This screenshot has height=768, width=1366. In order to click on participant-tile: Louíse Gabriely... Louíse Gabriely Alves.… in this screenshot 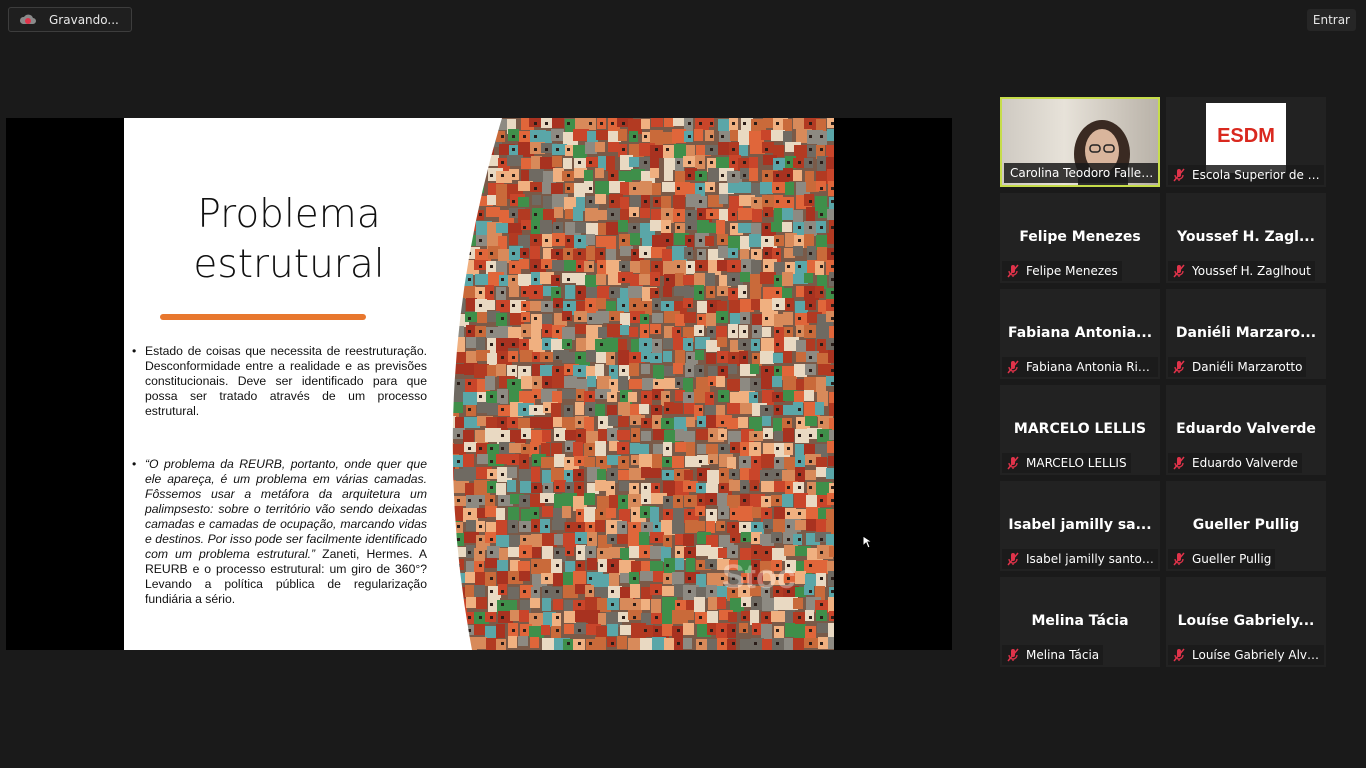, I will do `click(1246, 622)`.